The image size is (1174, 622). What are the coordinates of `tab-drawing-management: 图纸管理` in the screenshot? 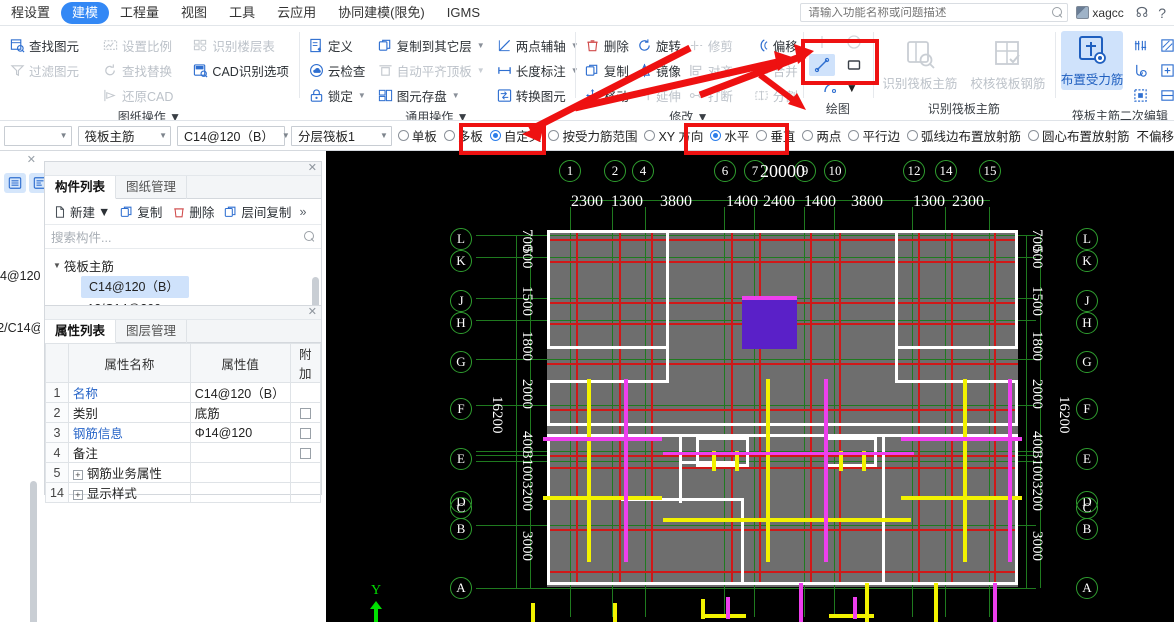 It's located at (152, 187).